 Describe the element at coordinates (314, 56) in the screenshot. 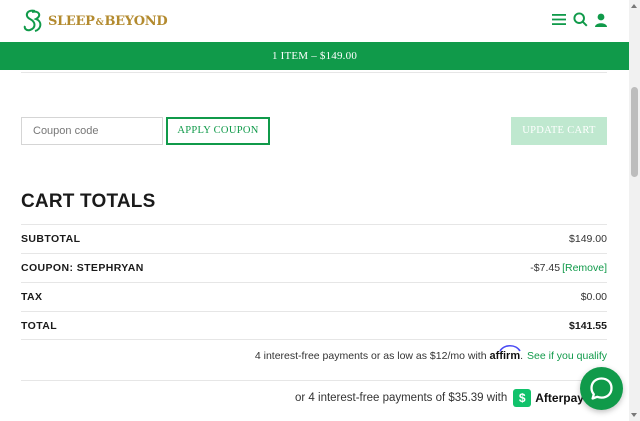

I see `cart-summary-bar: 1 ITEM – $149.00` at that location.